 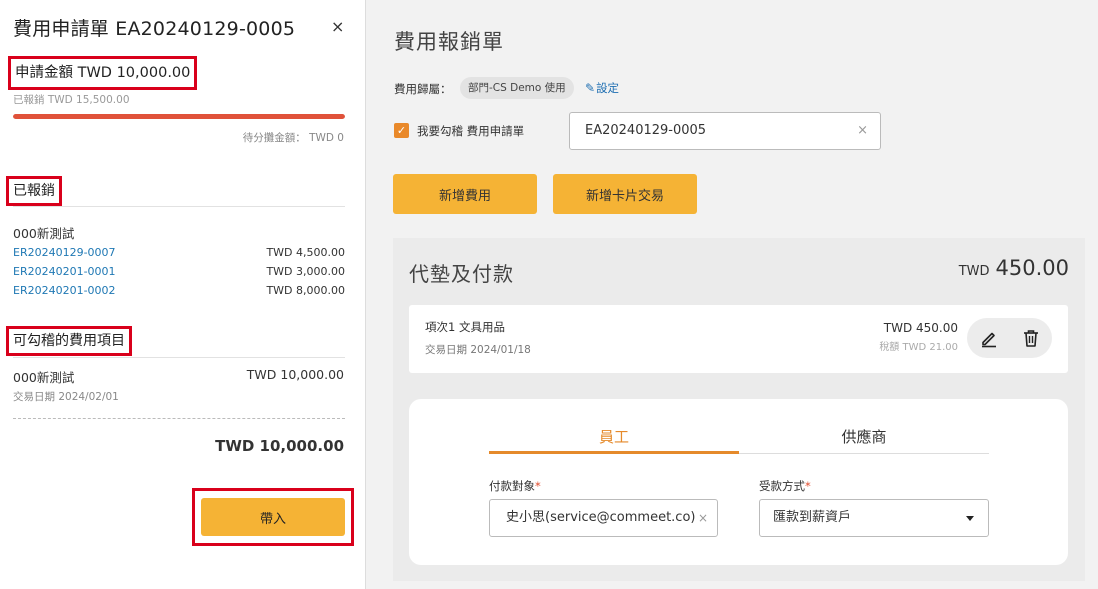 I want to click on expense-belong-chip: 部門-CS Demo 使用, so click(x=517, y=88).